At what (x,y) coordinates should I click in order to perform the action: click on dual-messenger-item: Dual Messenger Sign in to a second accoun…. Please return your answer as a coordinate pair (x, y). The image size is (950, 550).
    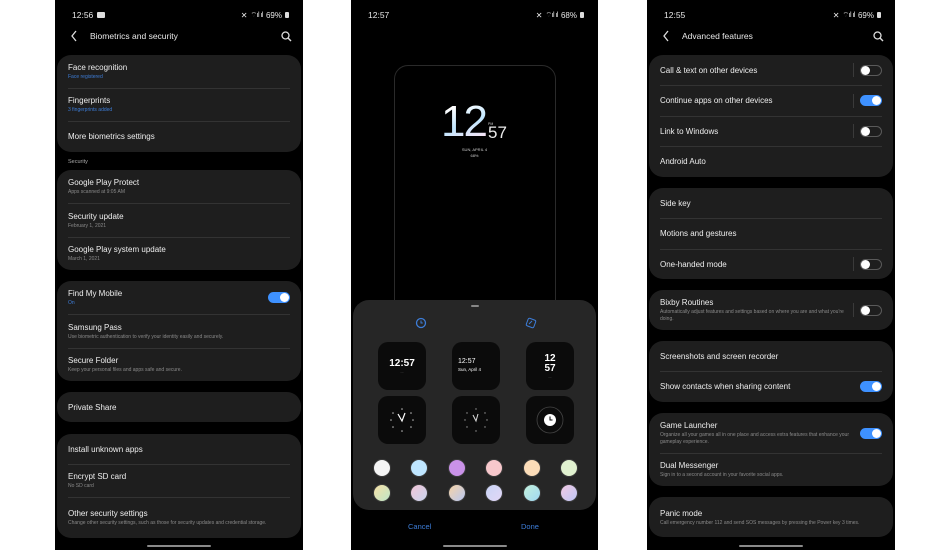
    Looking at the image, I should click on (771, 469).